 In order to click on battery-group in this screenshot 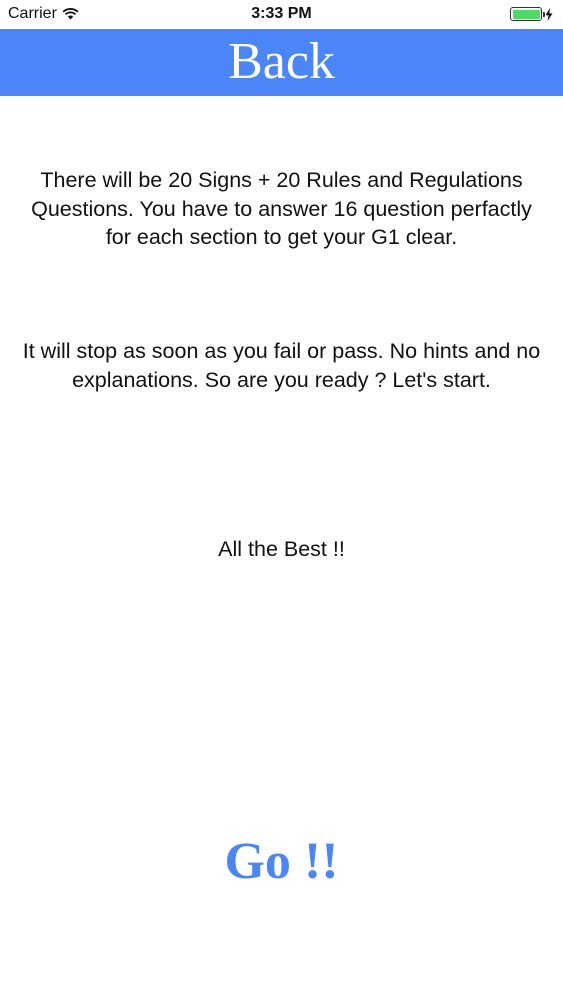, I will do `click(531, 14)`.